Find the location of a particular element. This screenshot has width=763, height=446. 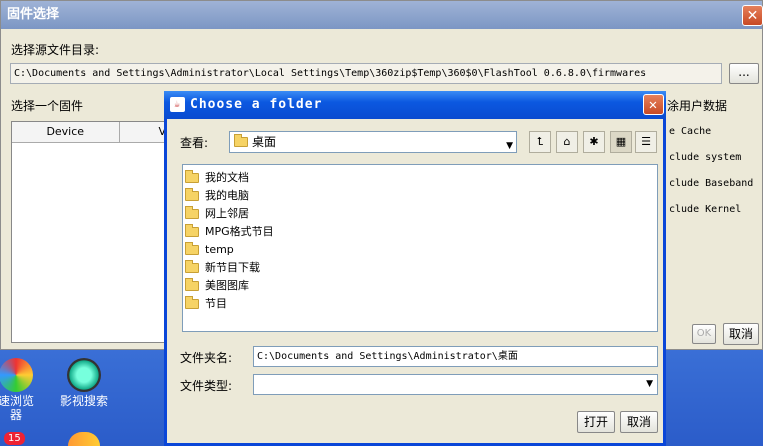

list-item-label: 网上邻居 is located at coordinates (227, 213).